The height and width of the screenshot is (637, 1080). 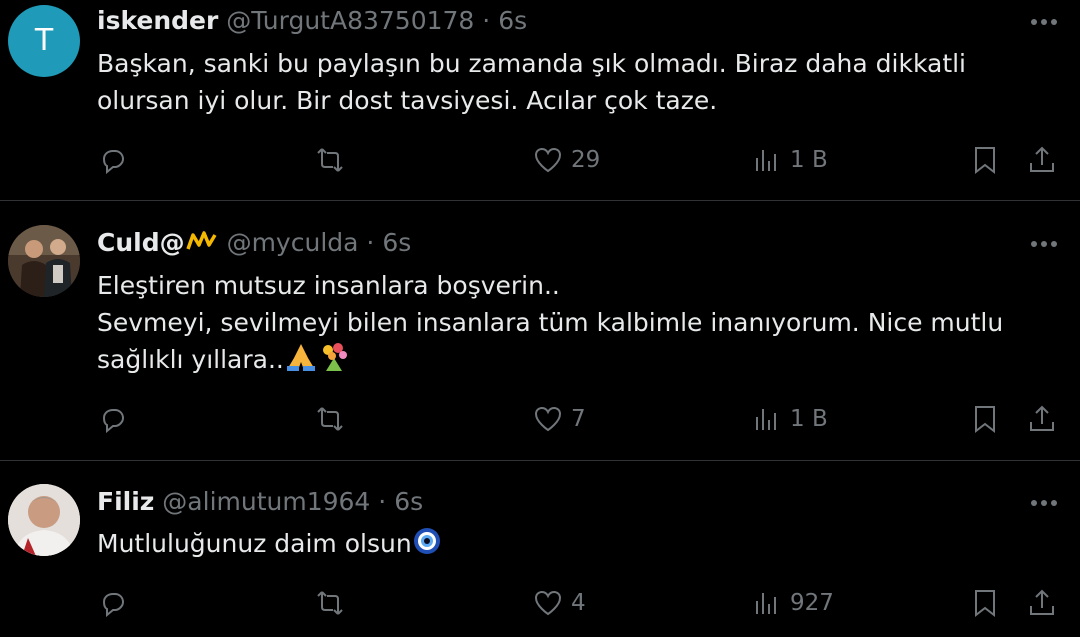 What do you see at coordinates (578, 419) in the screenshot?
I see `like-count: 7` at bounding box center [578, 419].